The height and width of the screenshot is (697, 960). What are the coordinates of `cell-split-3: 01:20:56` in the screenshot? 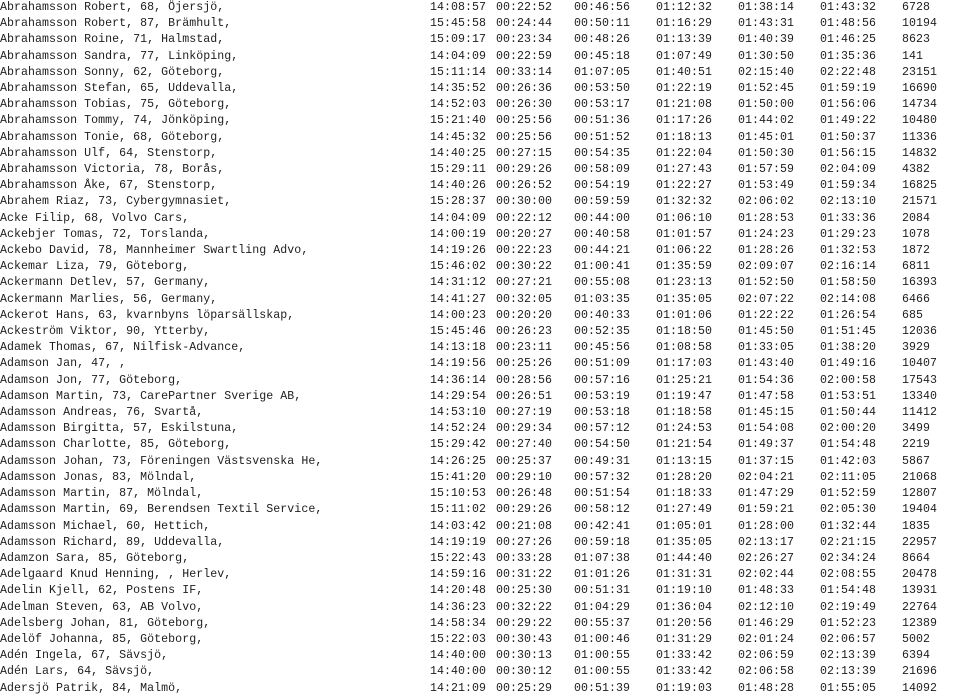 It's located at (684, 623).